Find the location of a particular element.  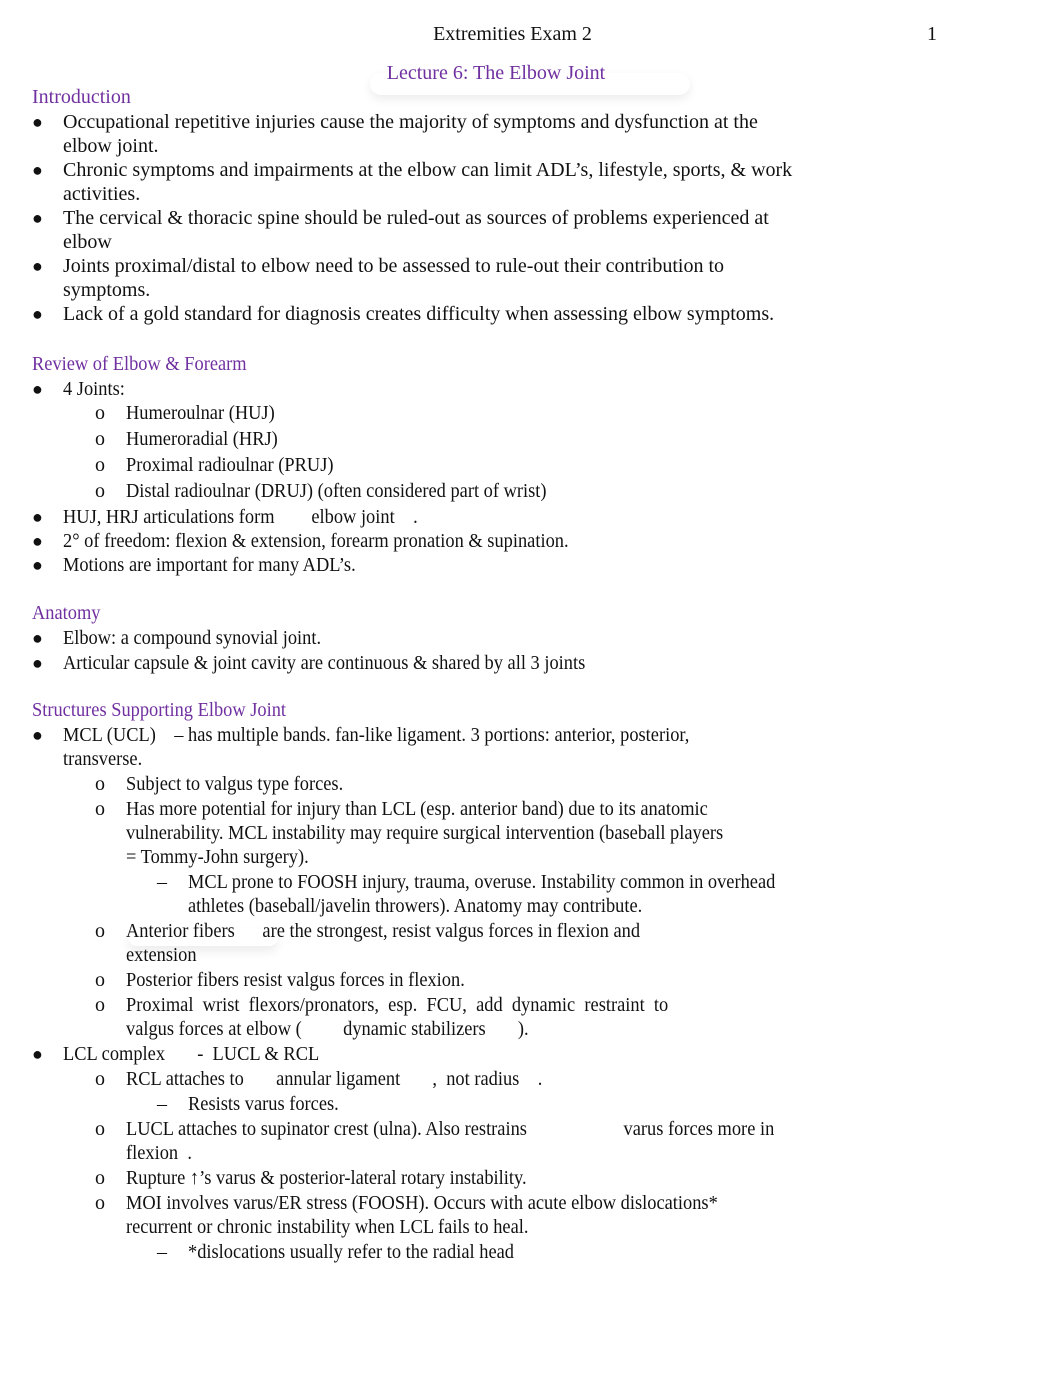

list-item-text: 4 Joints: is located at coordinates (94, 389).